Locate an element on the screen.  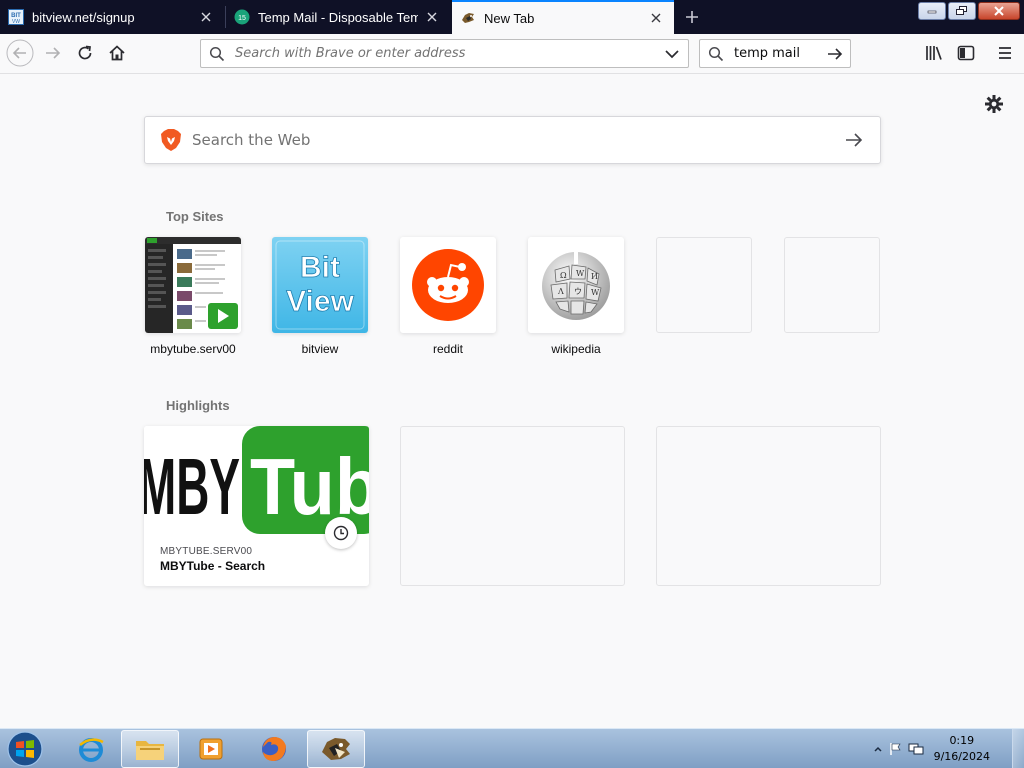
tab-new-tab: New Tab is located at coordinates (563, 17).